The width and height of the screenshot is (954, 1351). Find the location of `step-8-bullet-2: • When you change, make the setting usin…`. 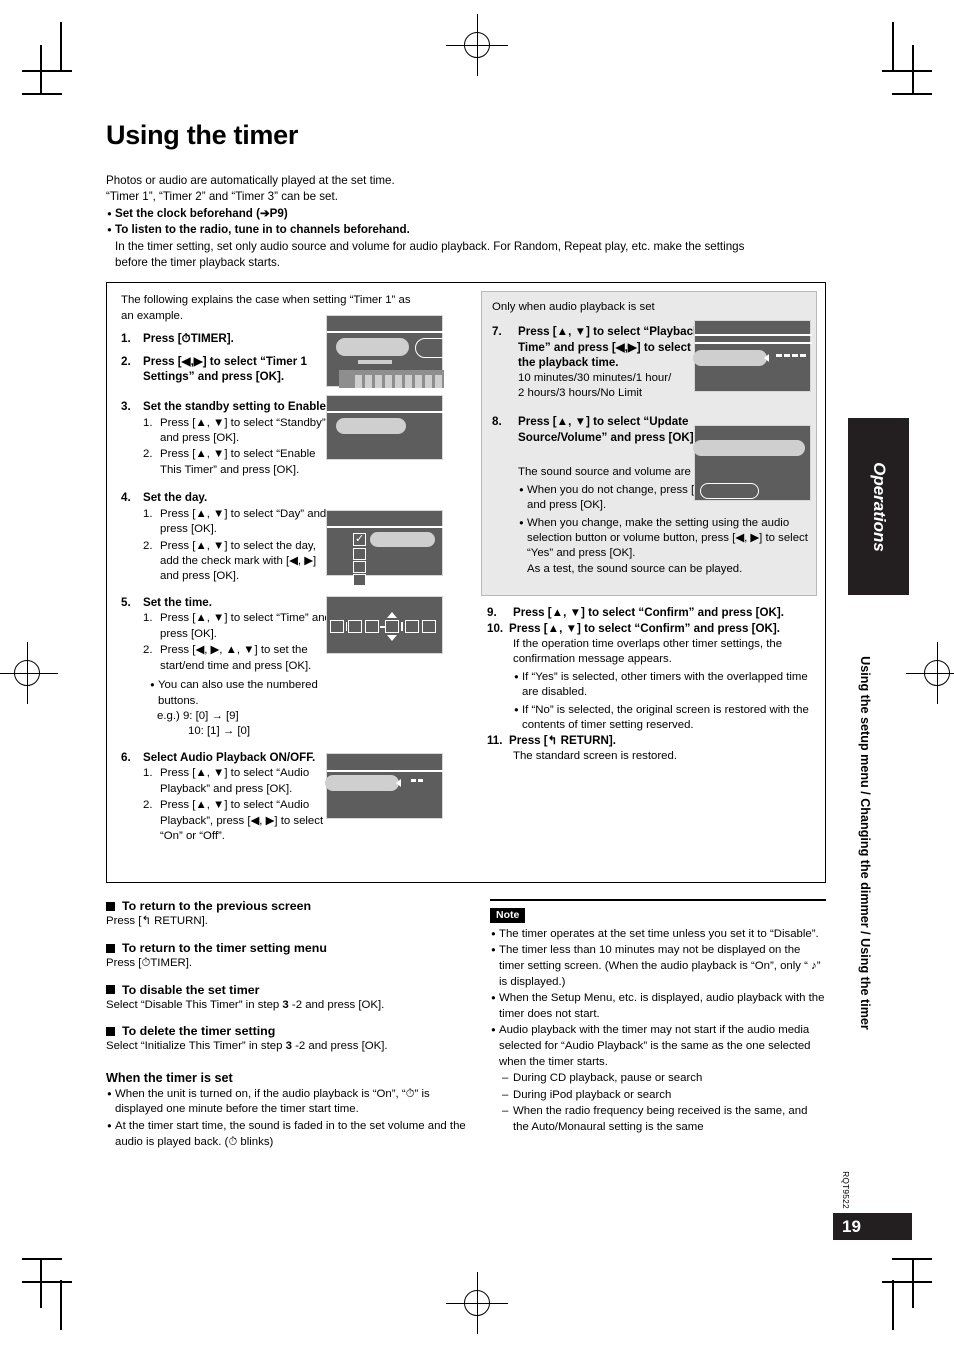

step-8-bullet-2: • When you change, make the setting usin… is located at coordinates (650, 539).